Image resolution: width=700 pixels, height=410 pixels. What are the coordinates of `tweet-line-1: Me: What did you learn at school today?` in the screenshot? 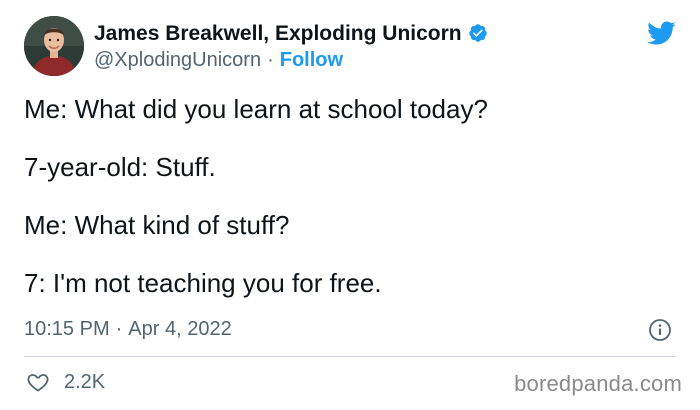 It's located at (256, 109).